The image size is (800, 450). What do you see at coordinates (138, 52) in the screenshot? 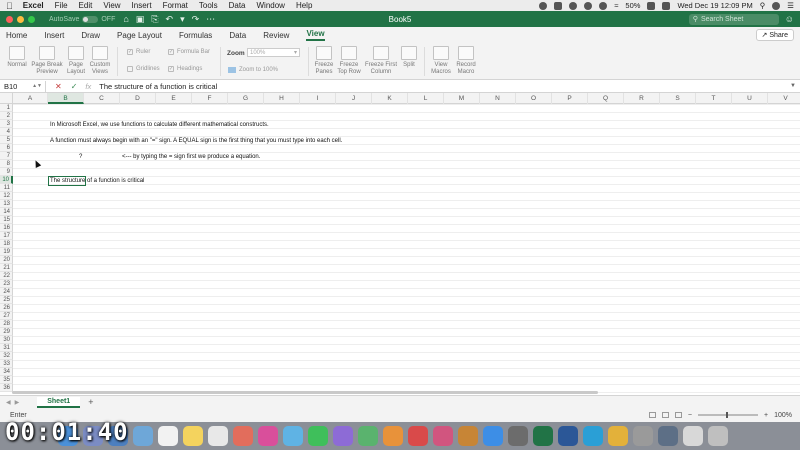
I see `ruler-checkbox: ✓ Ruler` at bounding box center [138, 52].